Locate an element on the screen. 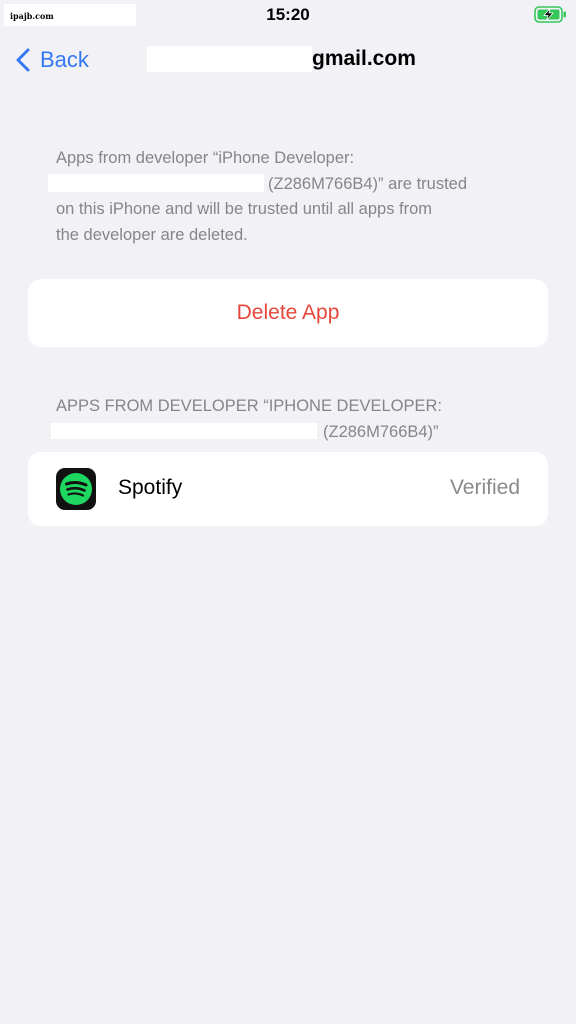  back-label: Back is located at coordinates (64, 59).